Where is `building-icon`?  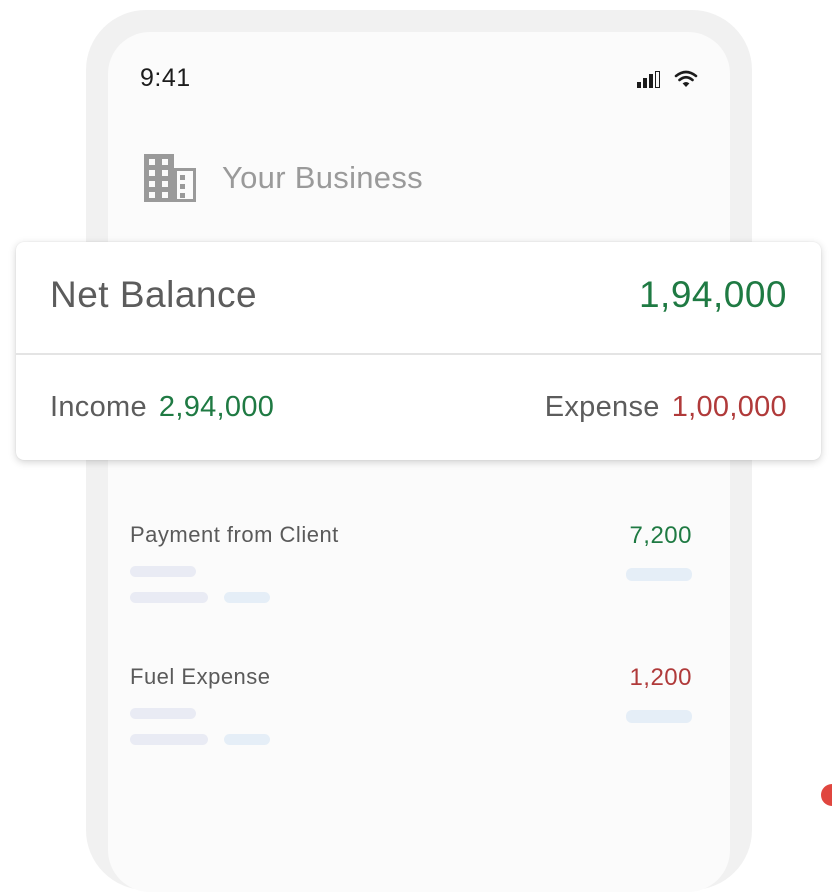 building-icon is located at coordinates (170, 178).